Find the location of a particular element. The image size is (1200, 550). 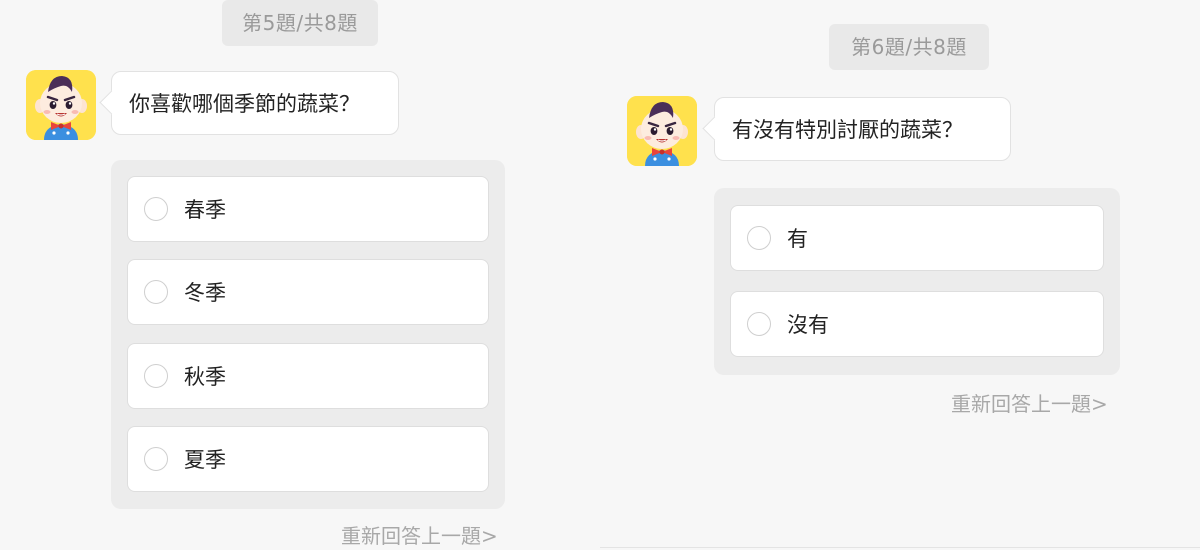

option-autumn: 秋季 is located at coordinates (308, 376).